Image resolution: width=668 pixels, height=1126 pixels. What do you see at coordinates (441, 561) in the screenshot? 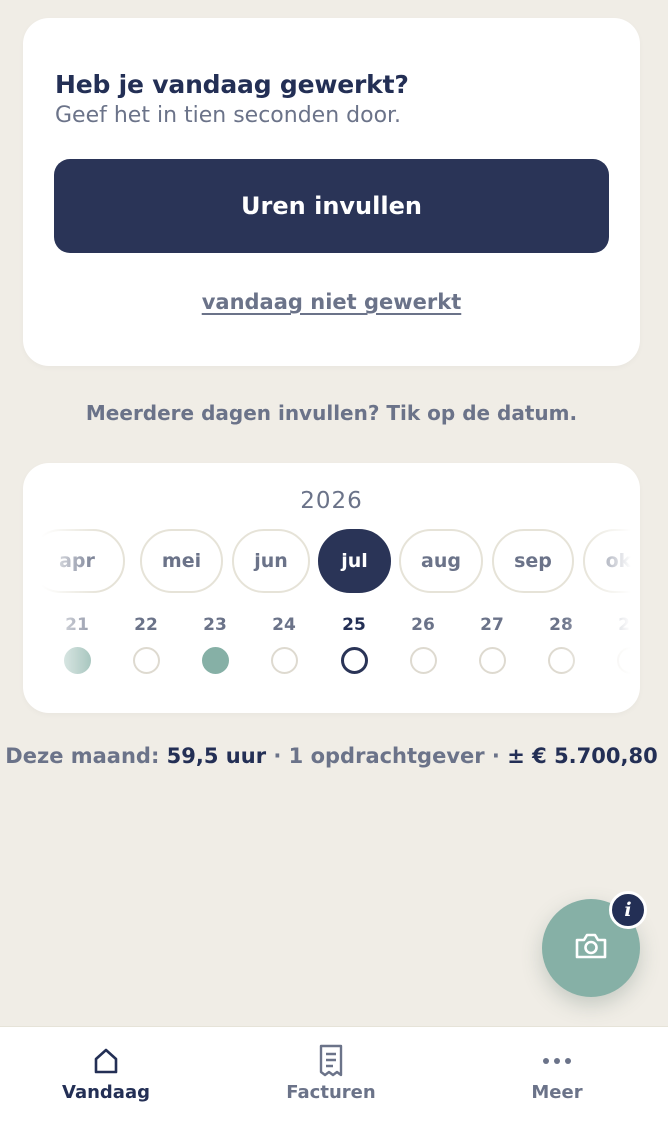
I see `month-chip-aug: aug` at bounding box center [441, 561].